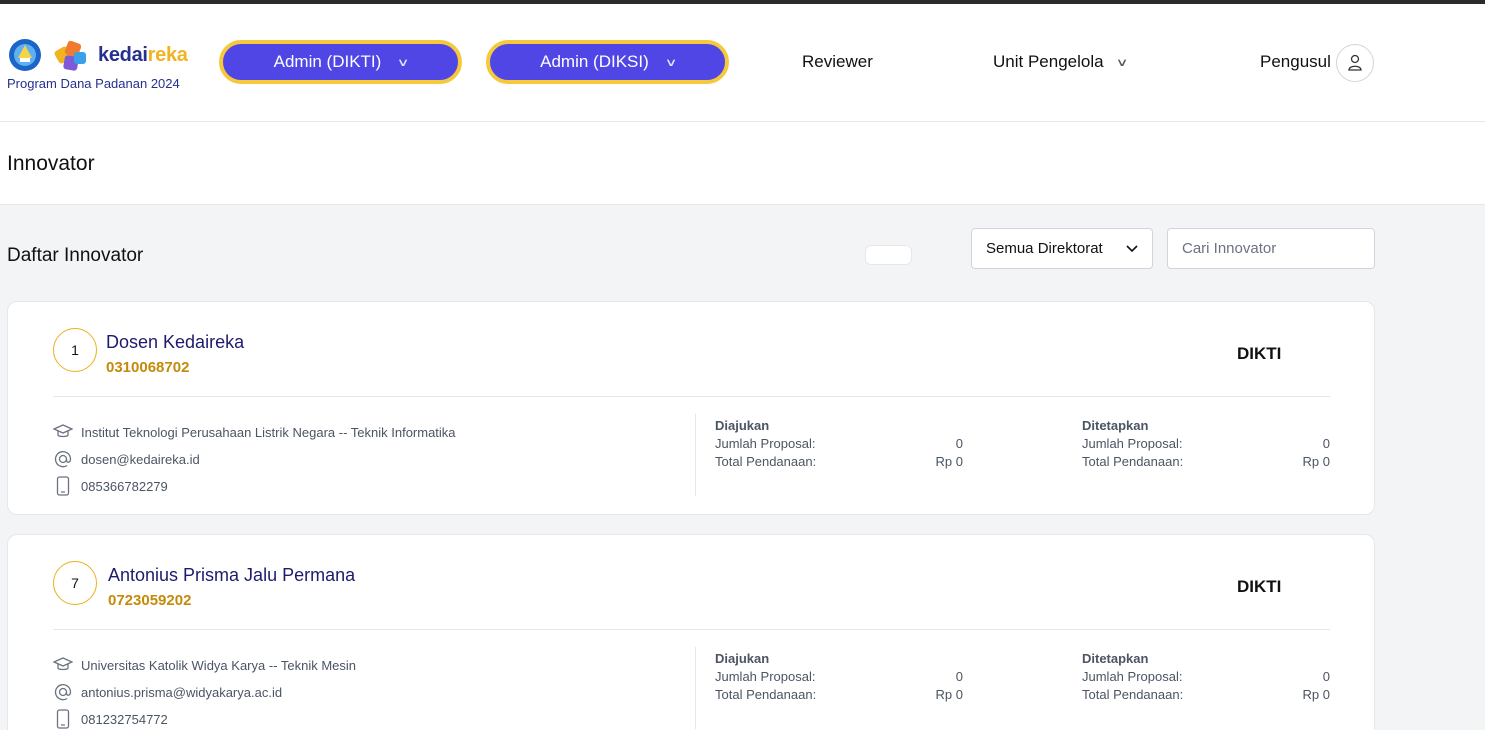 Image resolution: width=1485 pixels, height=730 pixels. Describe the element at coordinates (327, 61) in the screenshot. I see `admin-dikti-label: Admin (DIKTI)` at that location.